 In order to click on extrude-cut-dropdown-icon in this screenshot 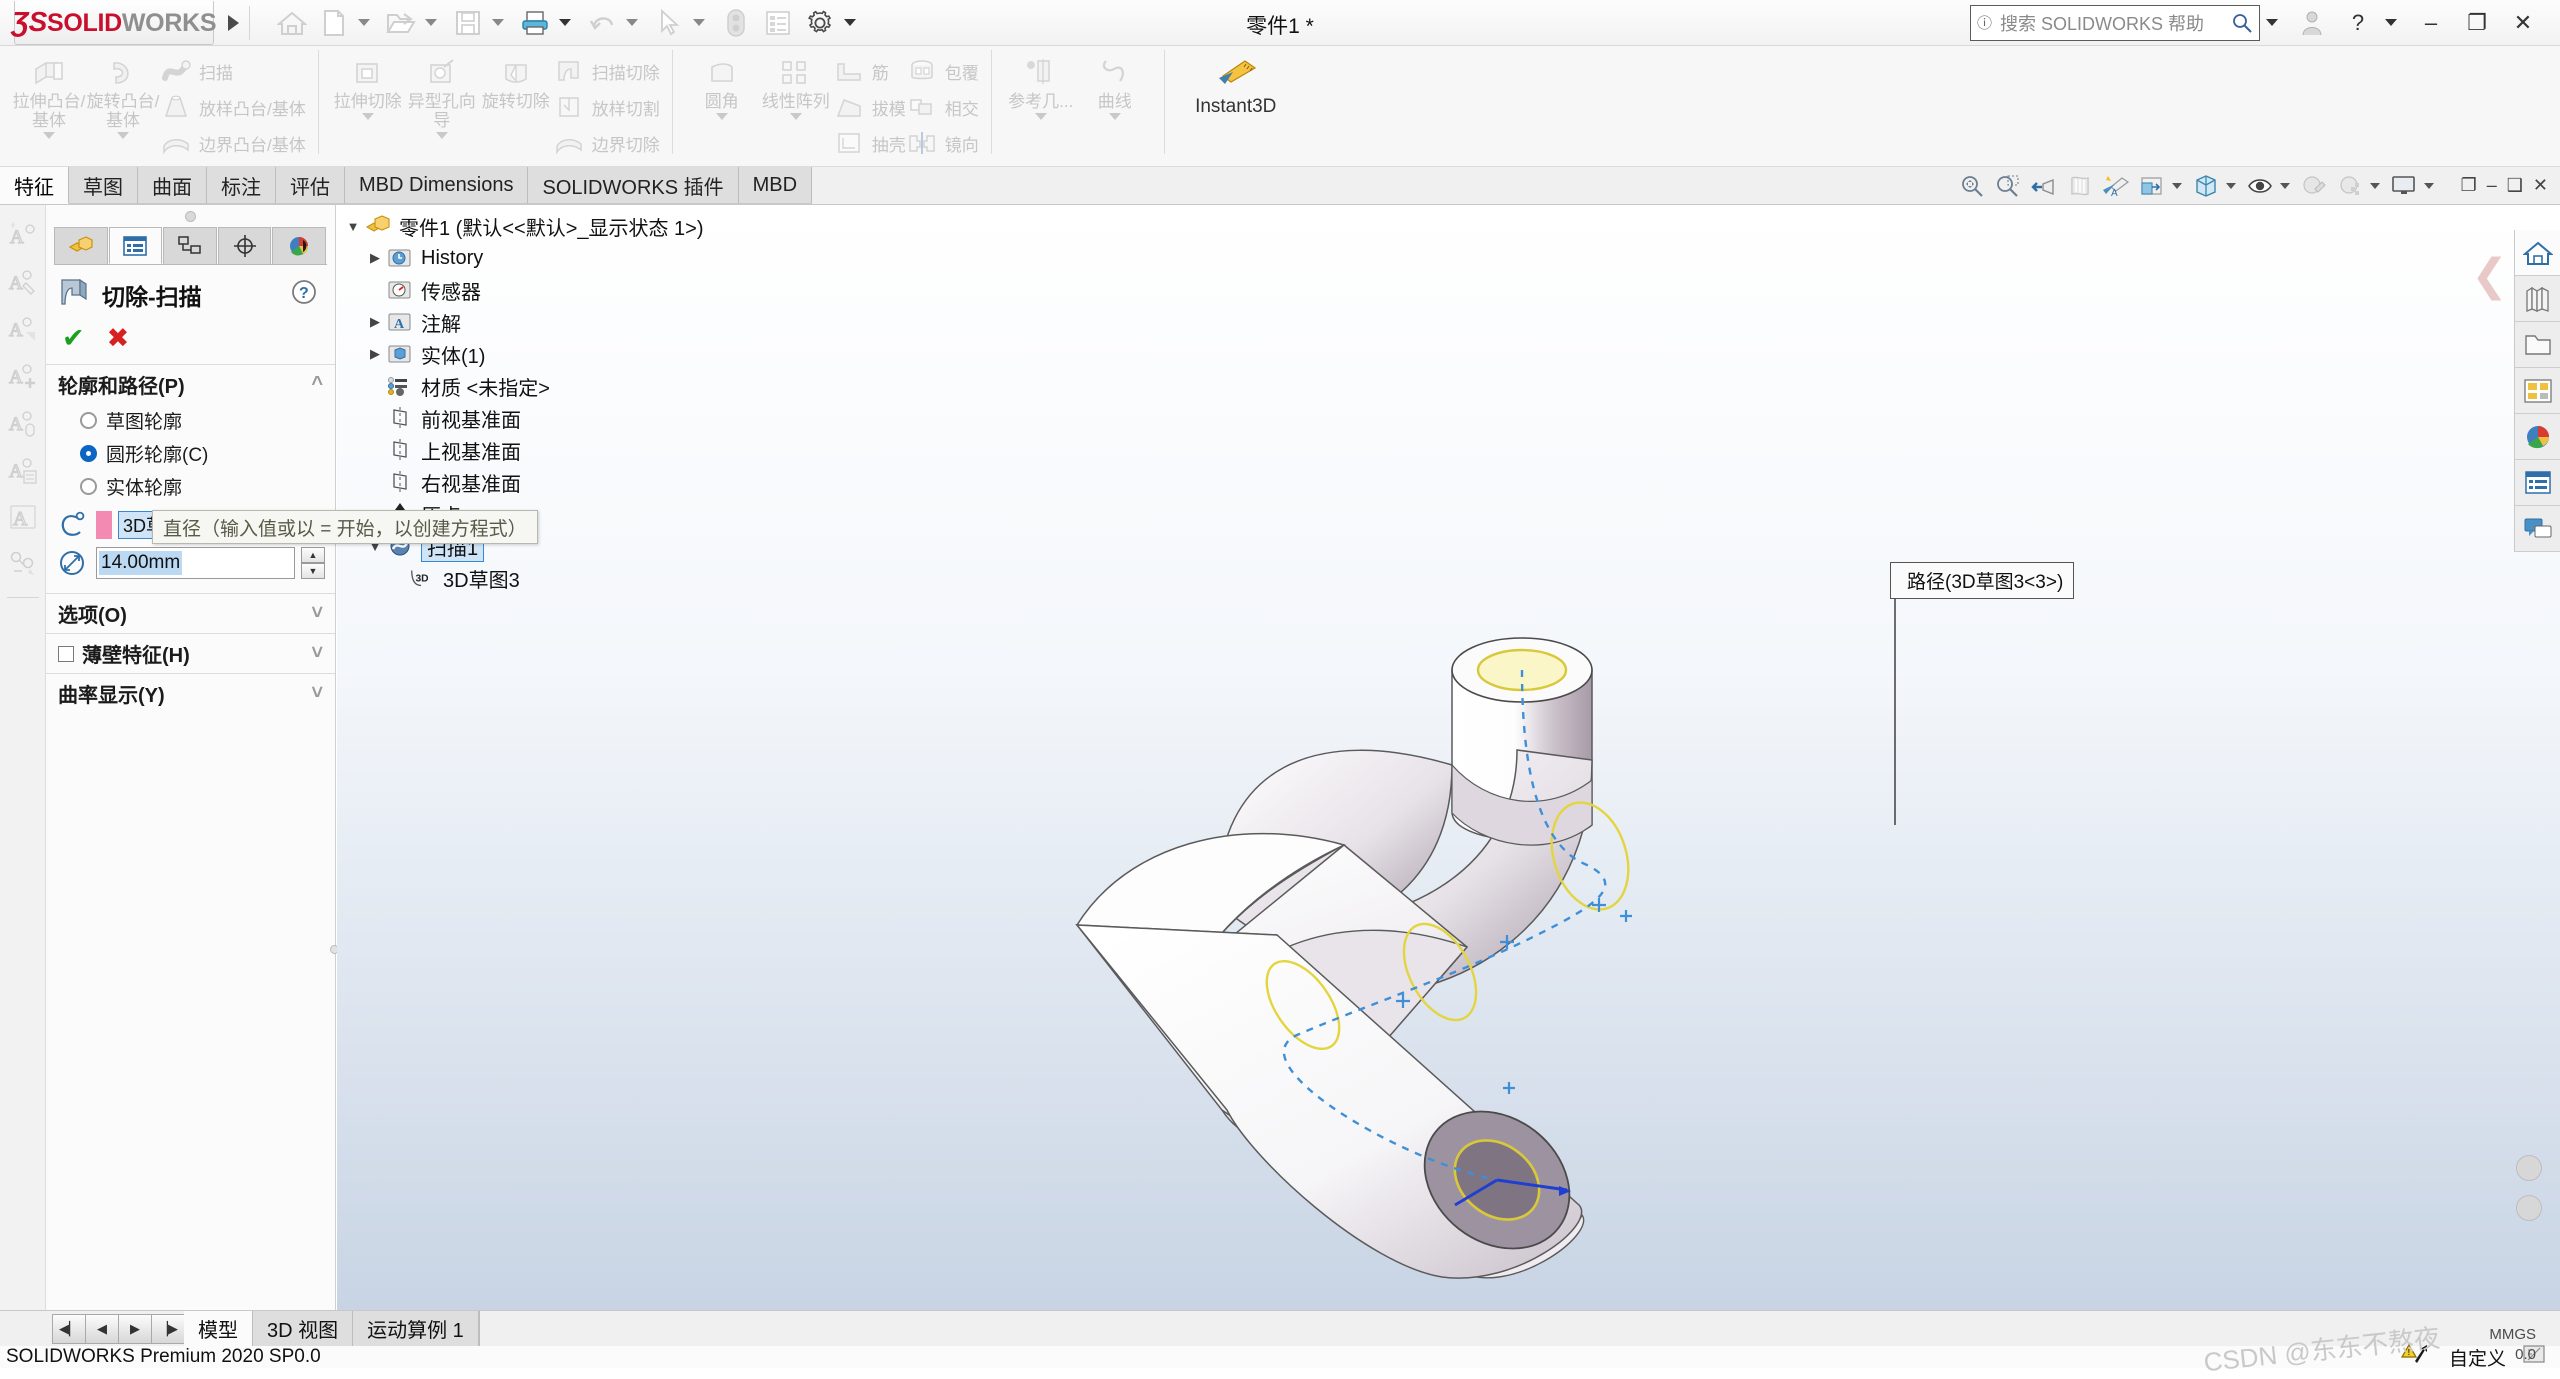, I will do `click(367, 116)`.